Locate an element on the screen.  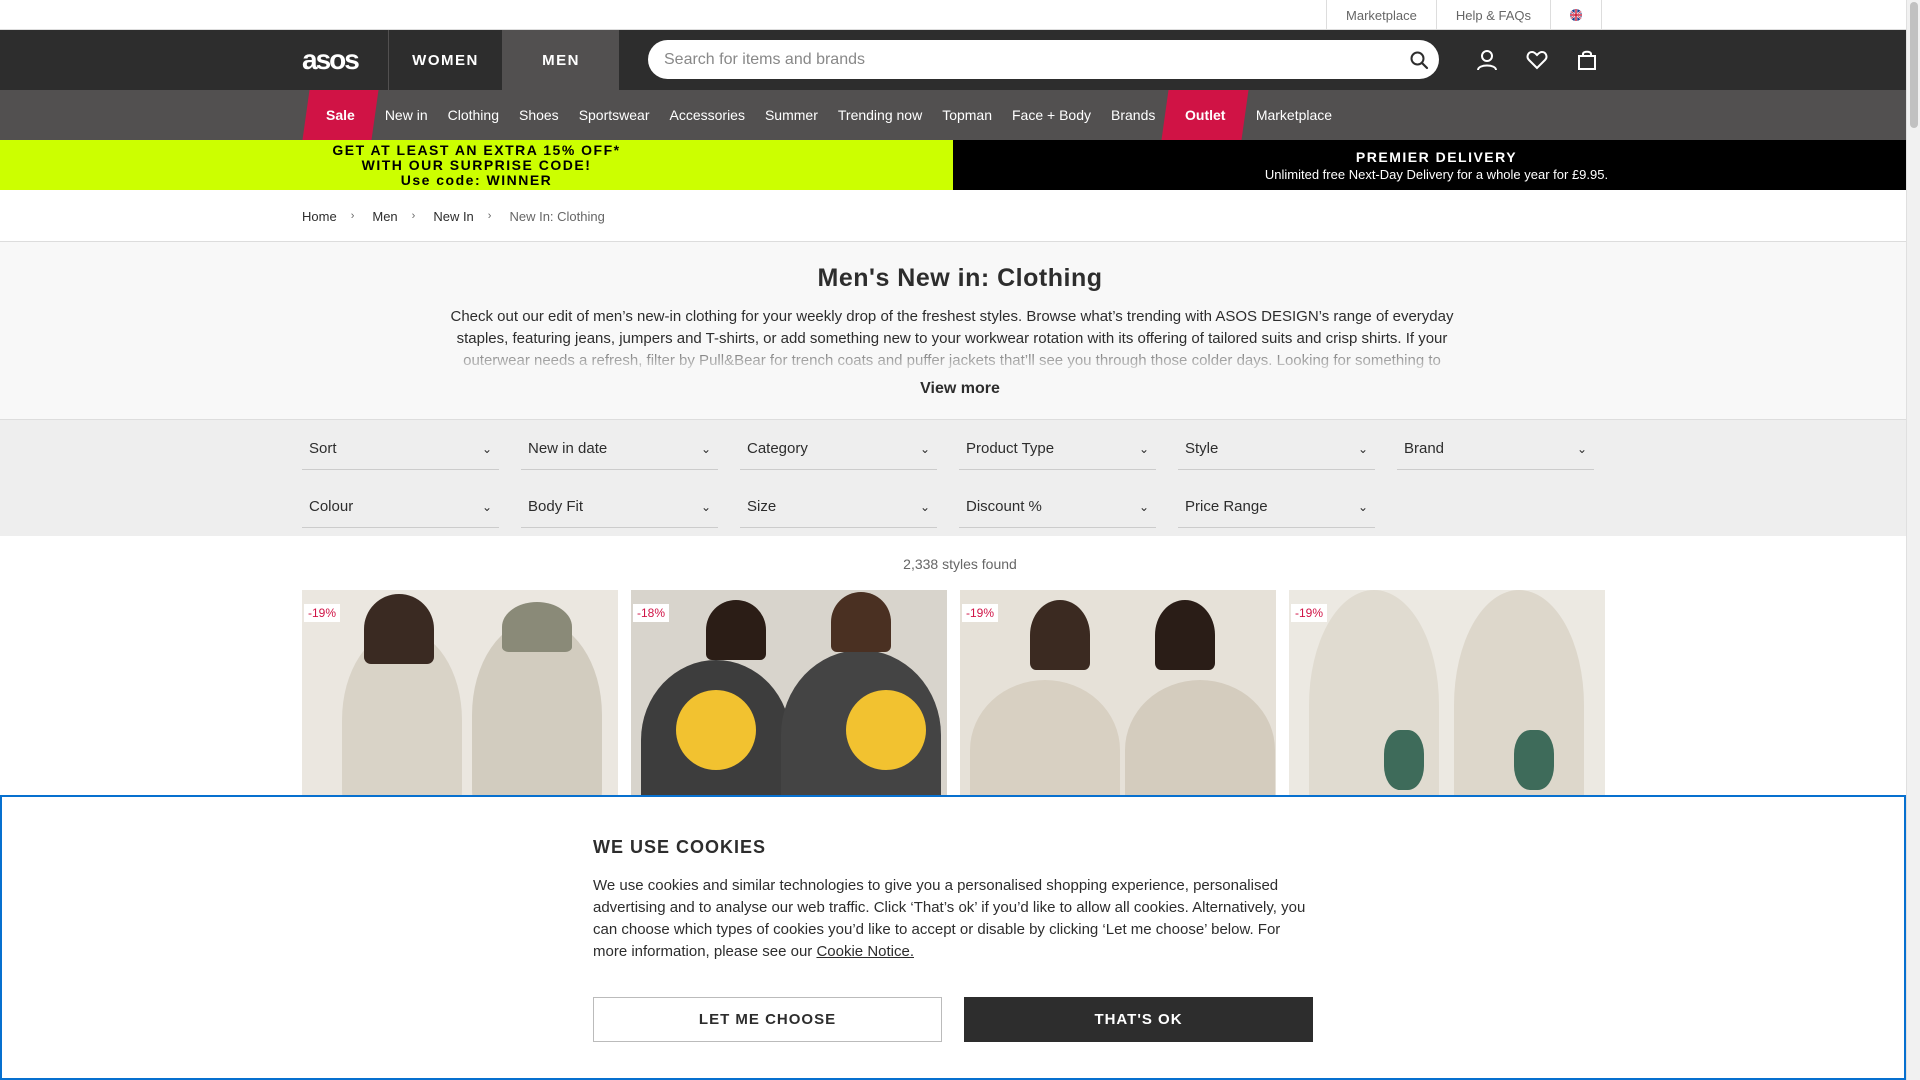
nav-item-sale: Sale is located at coordinates (340, 115).